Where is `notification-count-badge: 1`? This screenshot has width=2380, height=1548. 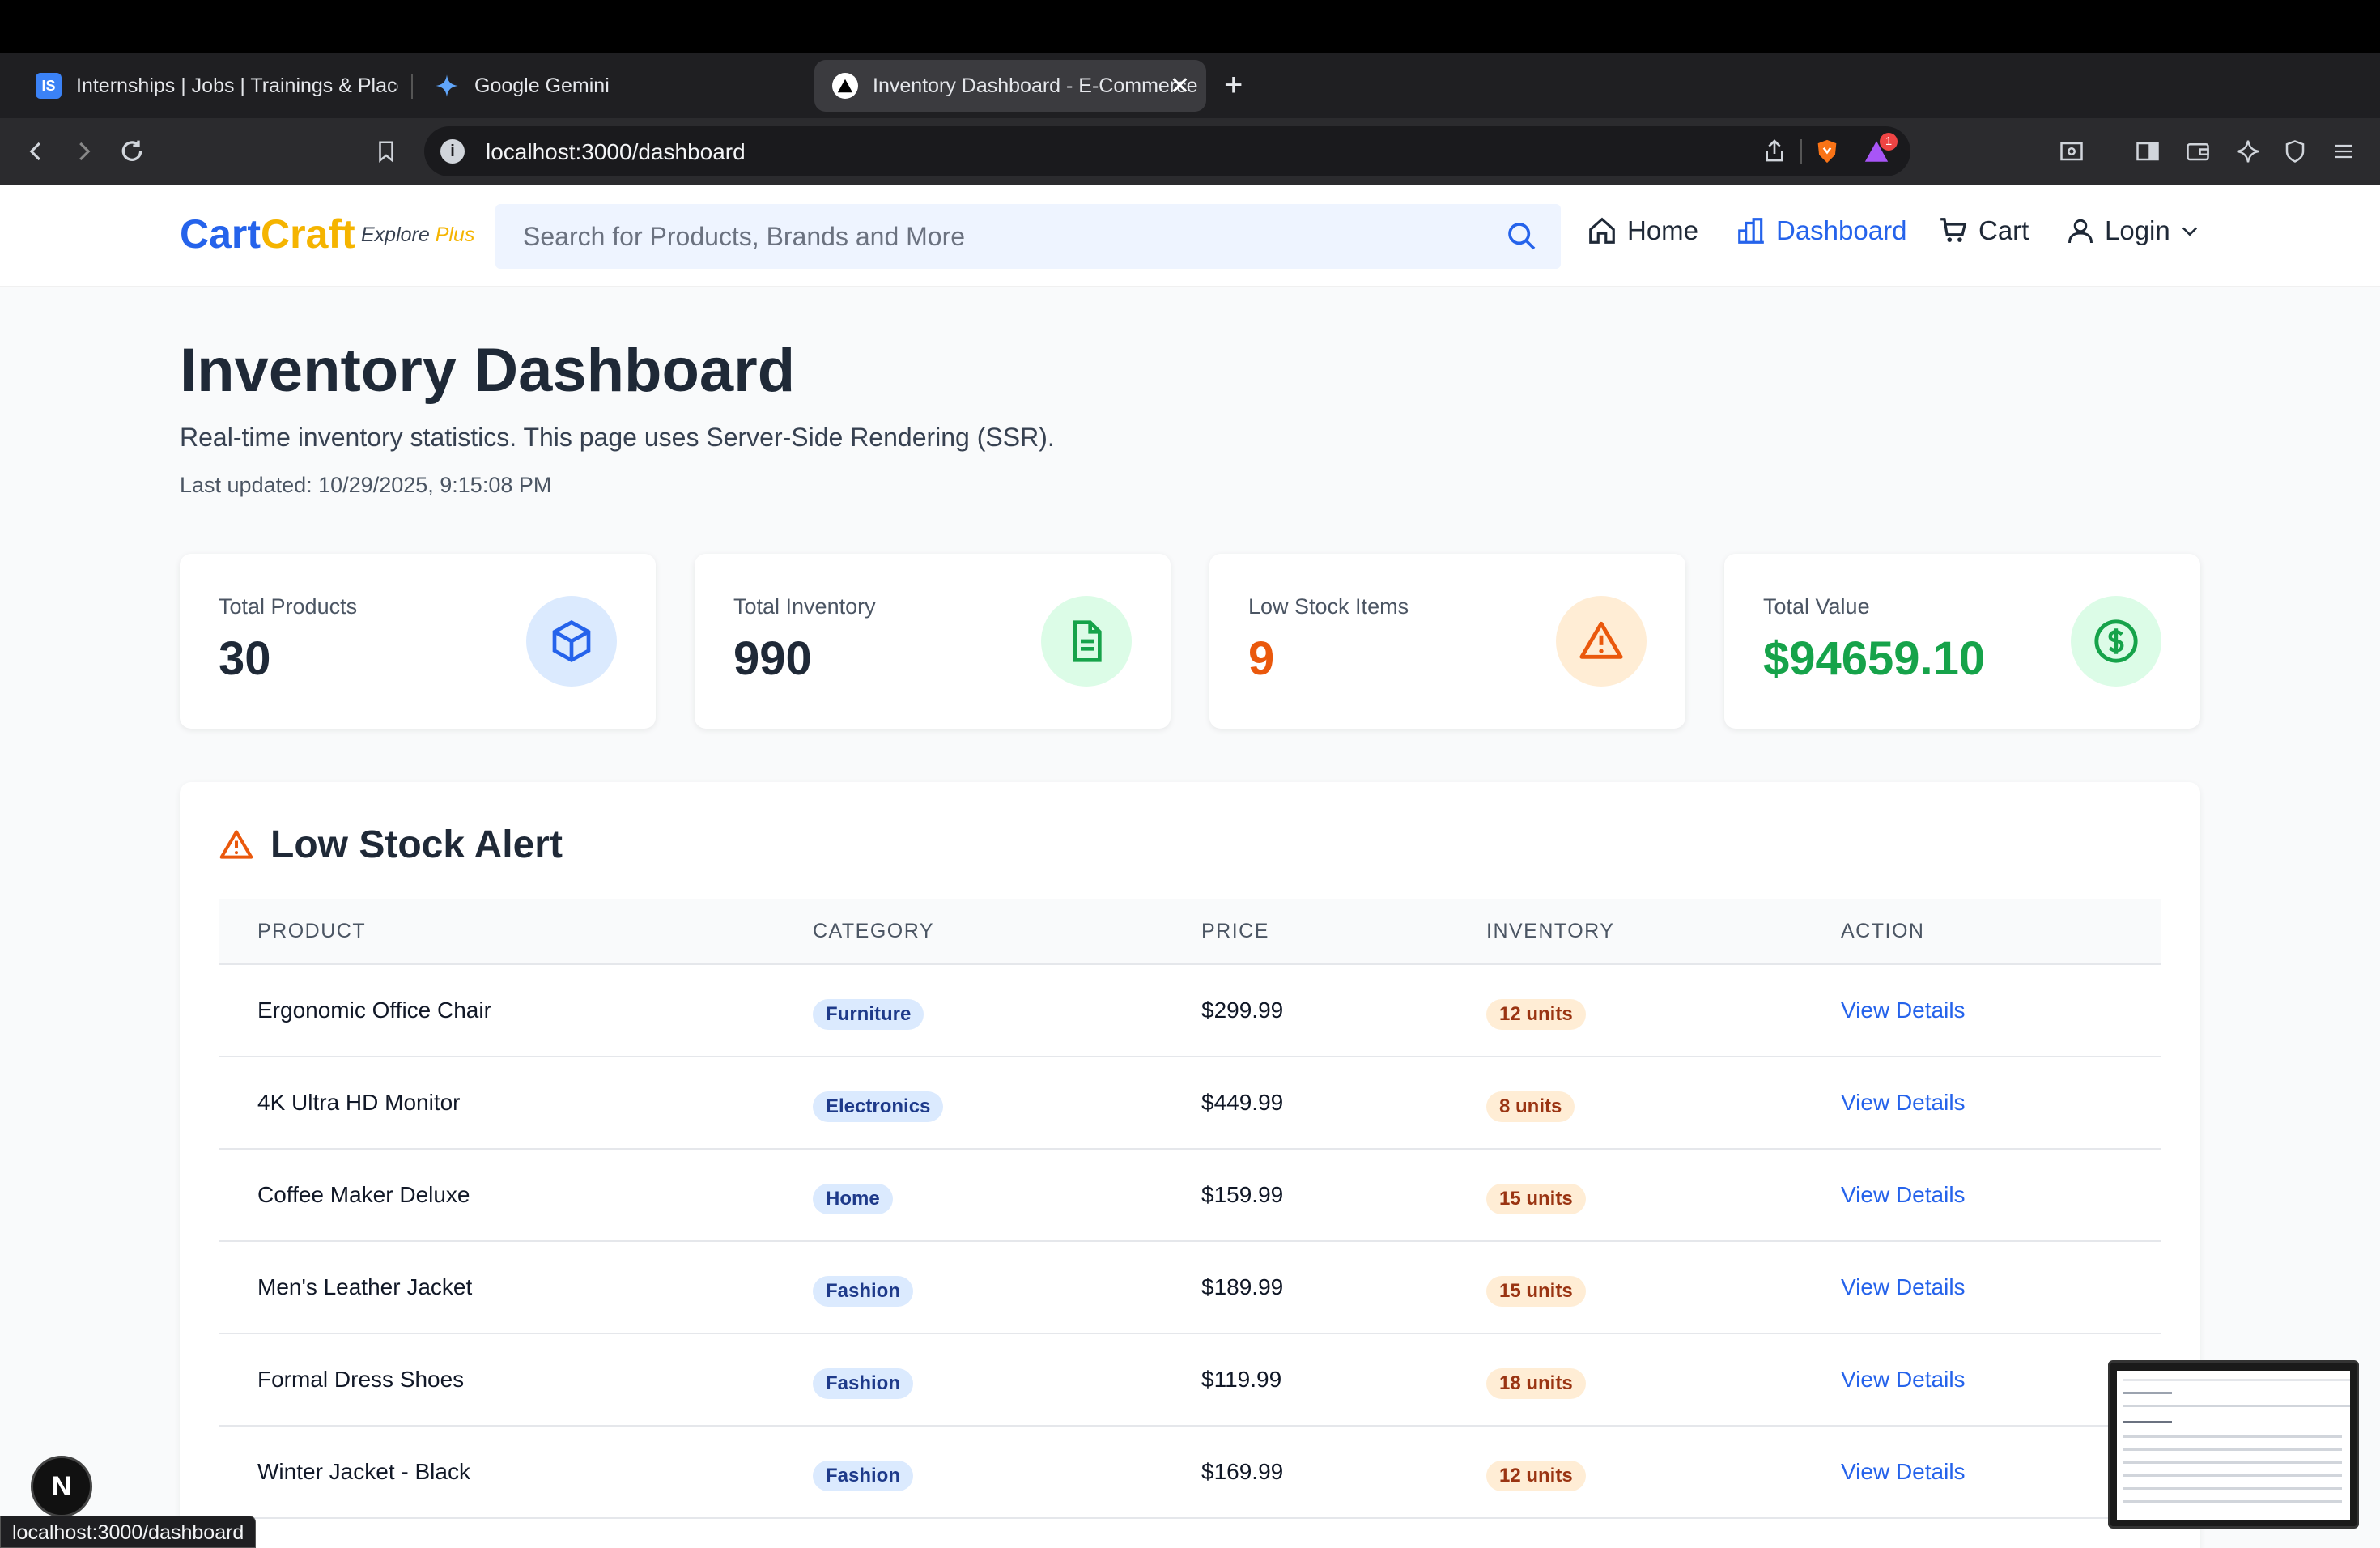
notification-count-badge: 1 is located at coordinates (1889, 142).